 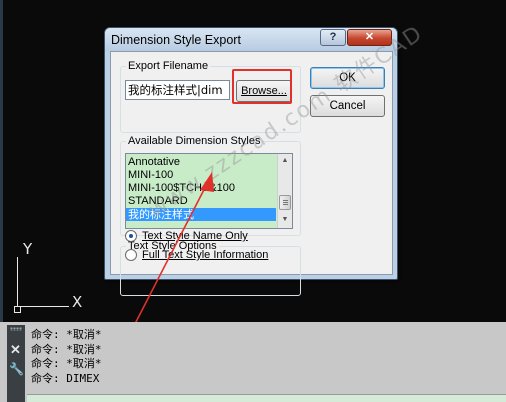 I want to click on command-history: 命令: *取消* 命令: *取消* 命令: *取消* 命令: DIMEX, so click(x=66, y=357).